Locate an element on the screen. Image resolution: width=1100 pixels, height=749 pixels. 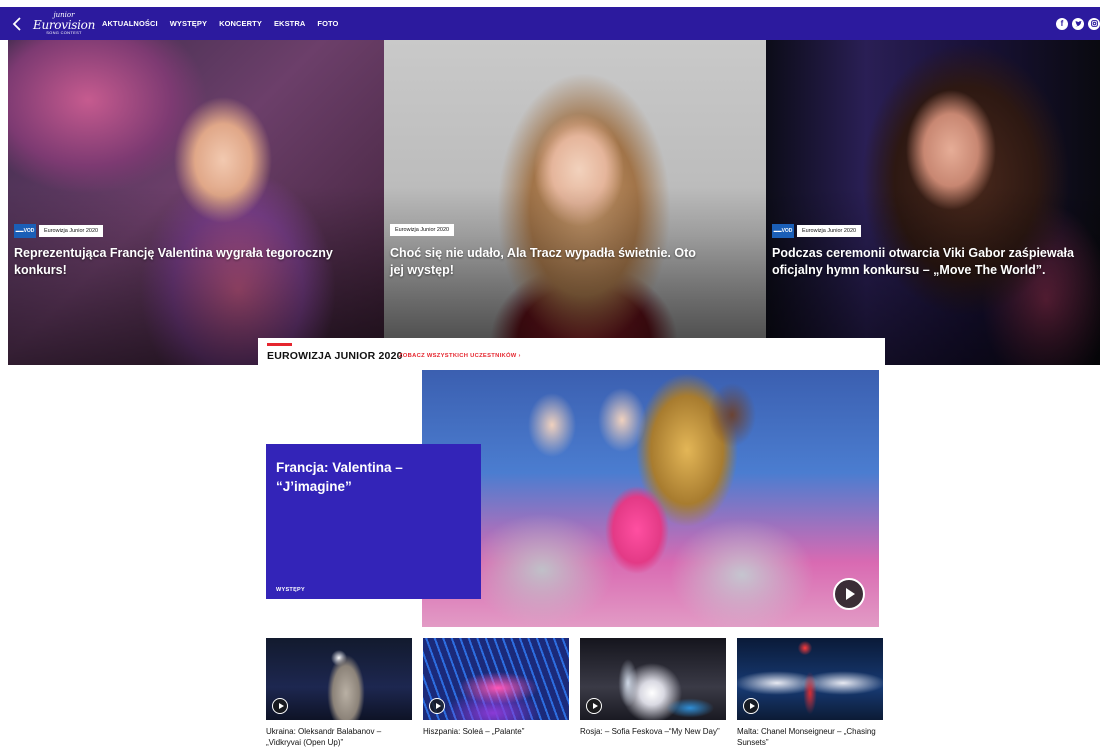
menu-item-koncerty: KONCERTY is located at coordinates (240, 23).